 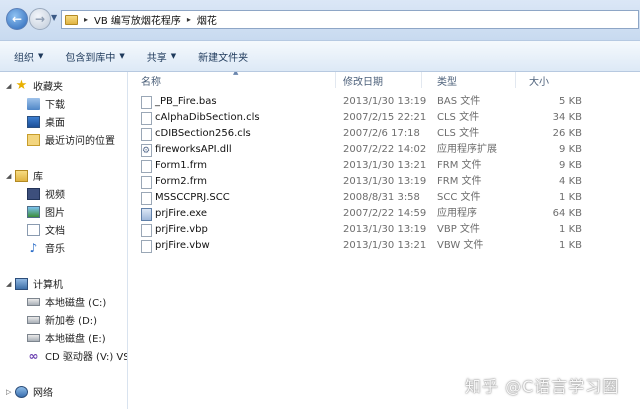 What do you see at coordinates (55, 231) in the screenshot?
I see `nav-item-label: 文档` at bounding box center [55, 231].